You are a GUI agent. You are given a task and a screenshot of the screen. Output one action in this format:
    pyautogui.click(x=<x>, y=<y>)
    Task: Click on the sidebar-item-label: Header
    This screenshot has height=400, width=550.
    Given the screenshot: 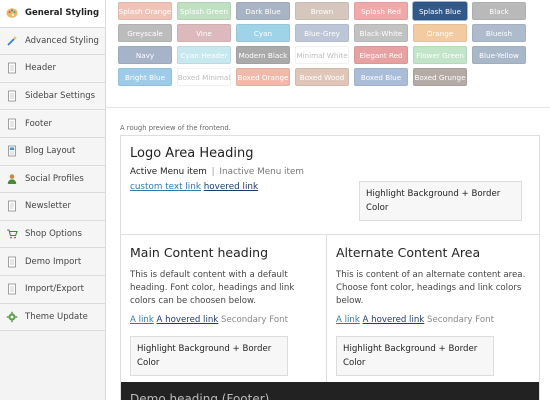 What is the action you would take?
    pyautogui.click(x=40, y=68)
    